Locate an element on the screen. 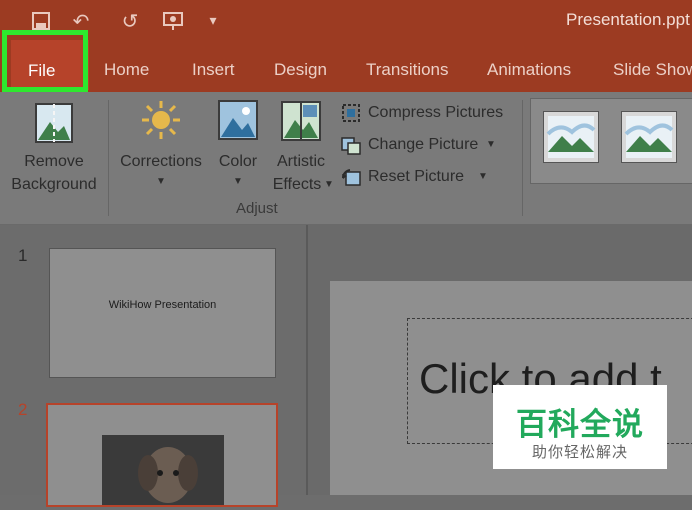 This screenshot has height=510, width=692. artistic-effects-button: Artistic Effects ▼ is located at coordinates (301, 146).